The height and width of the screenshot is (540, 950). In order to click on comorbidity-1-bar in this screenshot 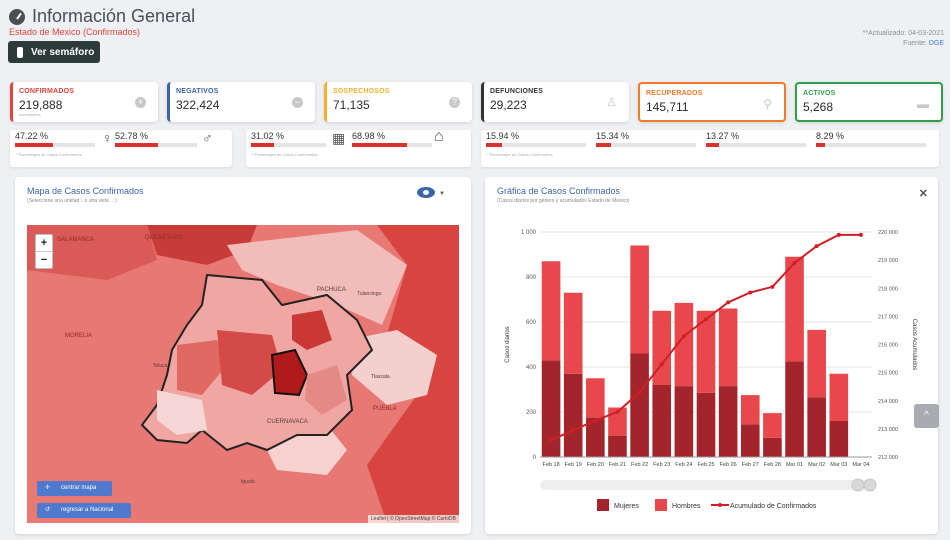, I will do `click(536, 145)`.